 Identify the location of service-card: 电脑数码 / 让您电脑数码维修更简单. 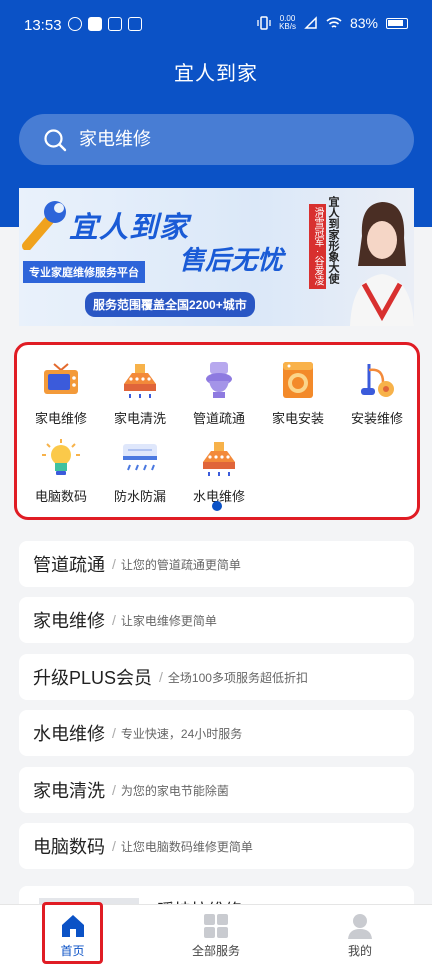
(216, 846).